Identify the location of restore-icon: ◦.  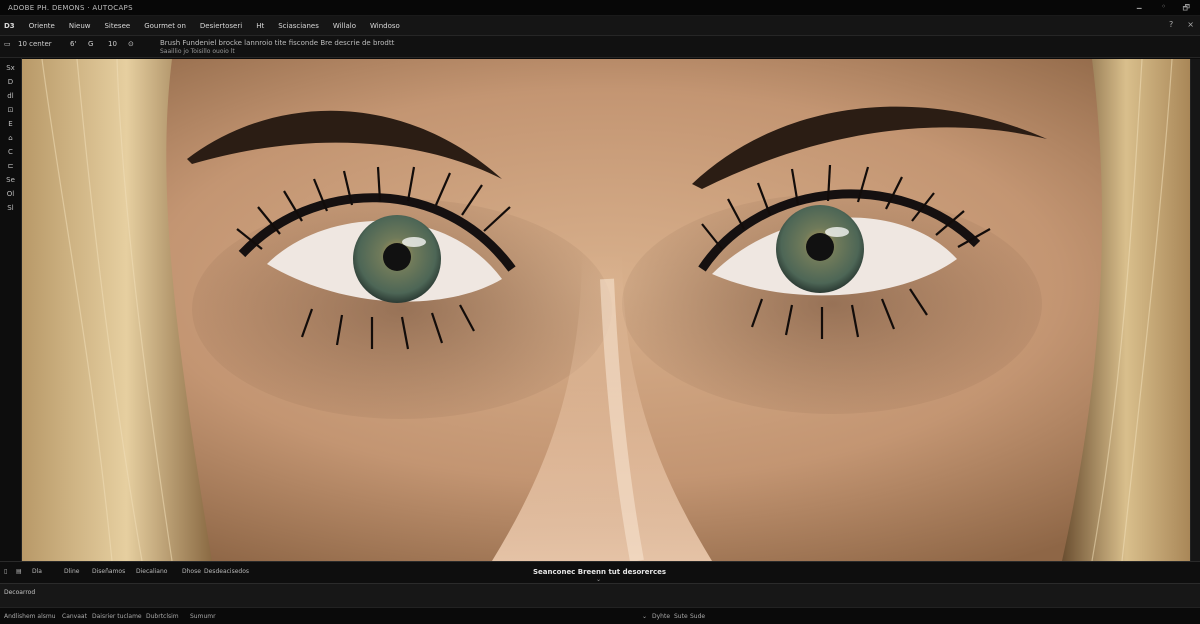
(1163, 6).